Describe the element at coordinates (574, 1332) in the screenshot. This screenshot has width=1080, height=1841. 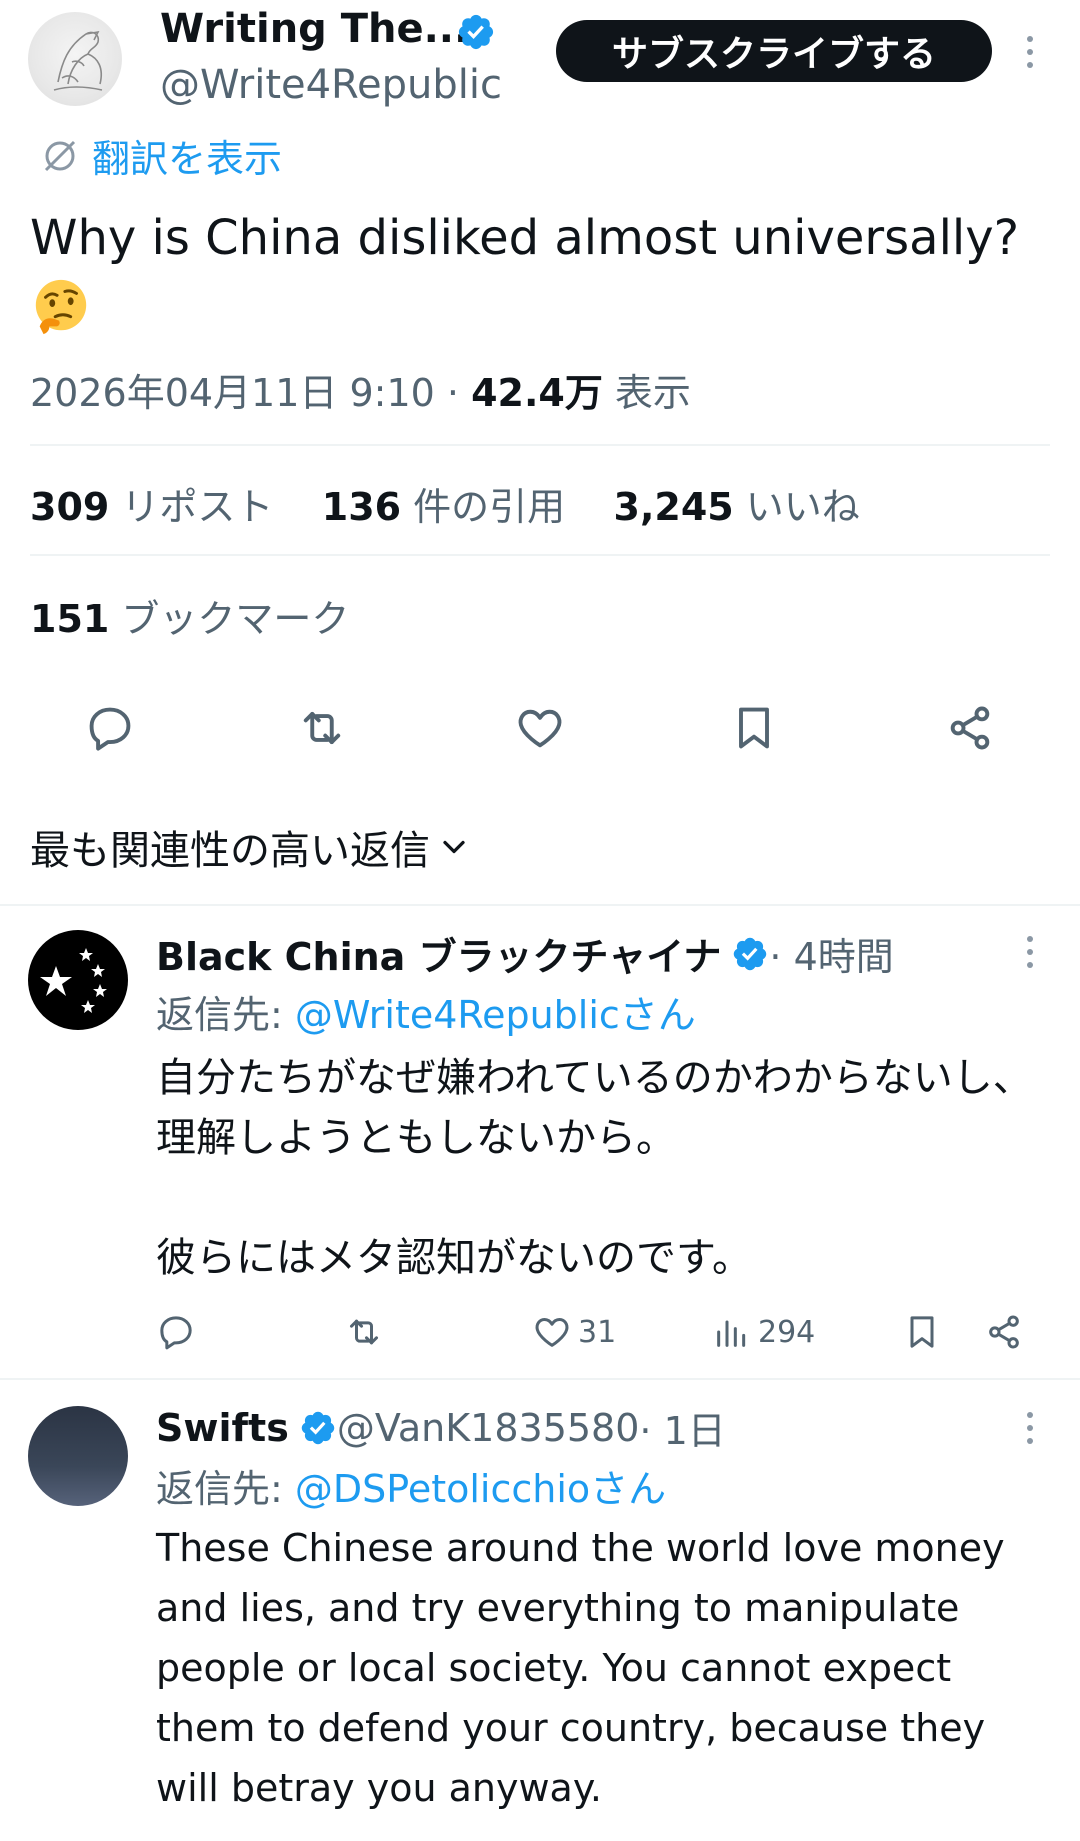
I see `reply-like-button: 31` at that location.